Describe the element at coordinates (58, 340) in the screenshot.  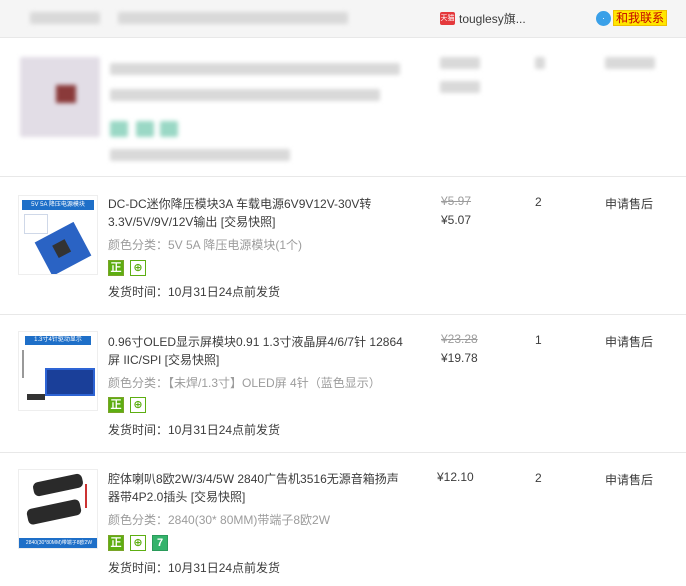
I see `thumb-caption: 1.3寸4针驱动显示` at that location.